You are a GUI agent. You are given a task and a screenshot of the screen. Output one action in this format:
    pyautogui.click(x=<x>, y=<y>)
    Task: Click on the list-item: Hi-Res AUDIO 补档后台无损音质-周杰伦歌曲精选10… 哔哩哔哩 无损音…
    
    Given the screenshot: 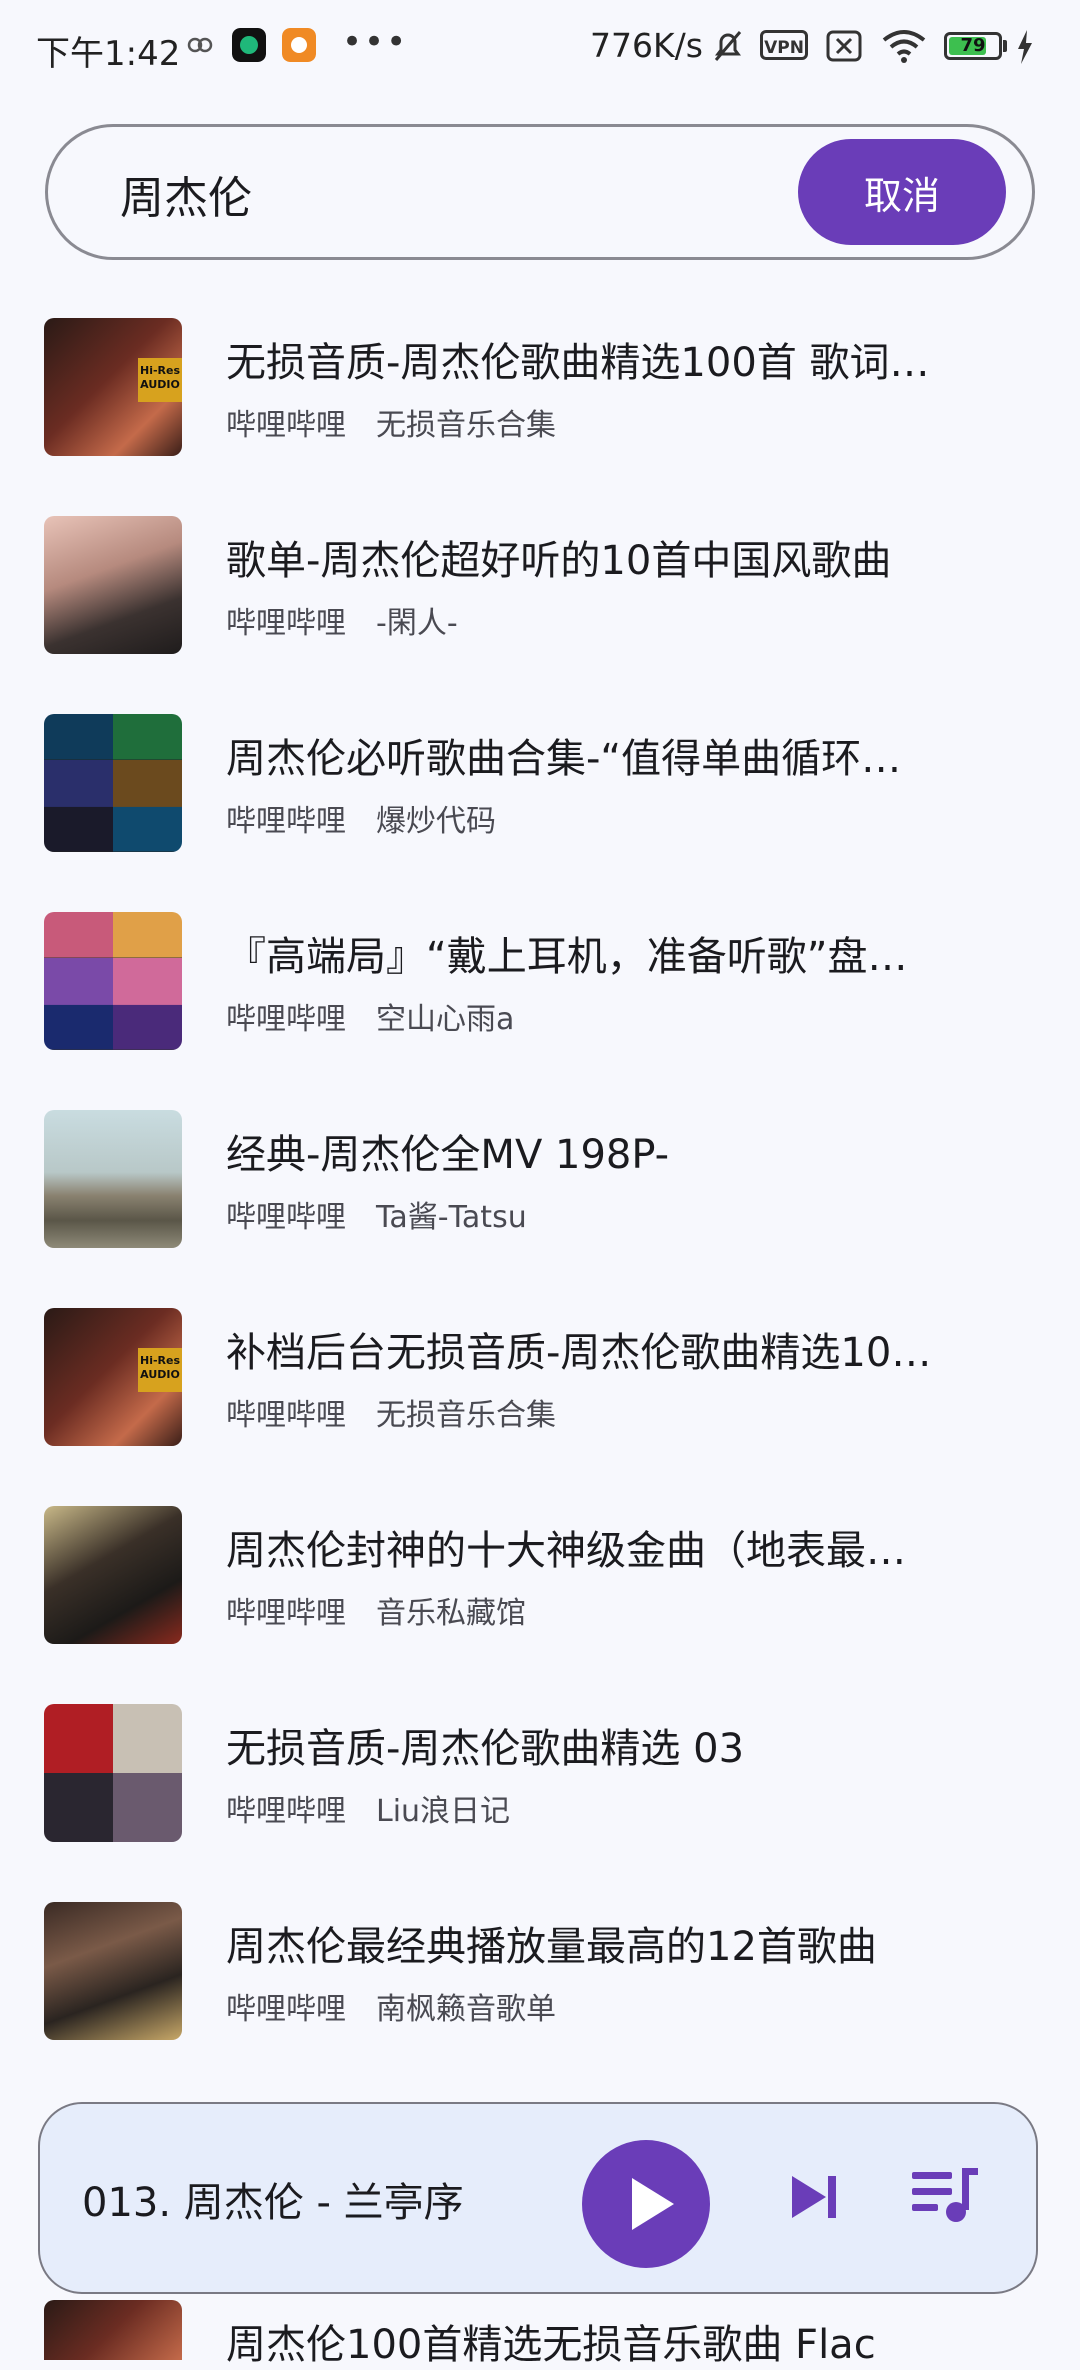 What is the action you would take?
    pyautogui.click(x=540, y=1380)
    